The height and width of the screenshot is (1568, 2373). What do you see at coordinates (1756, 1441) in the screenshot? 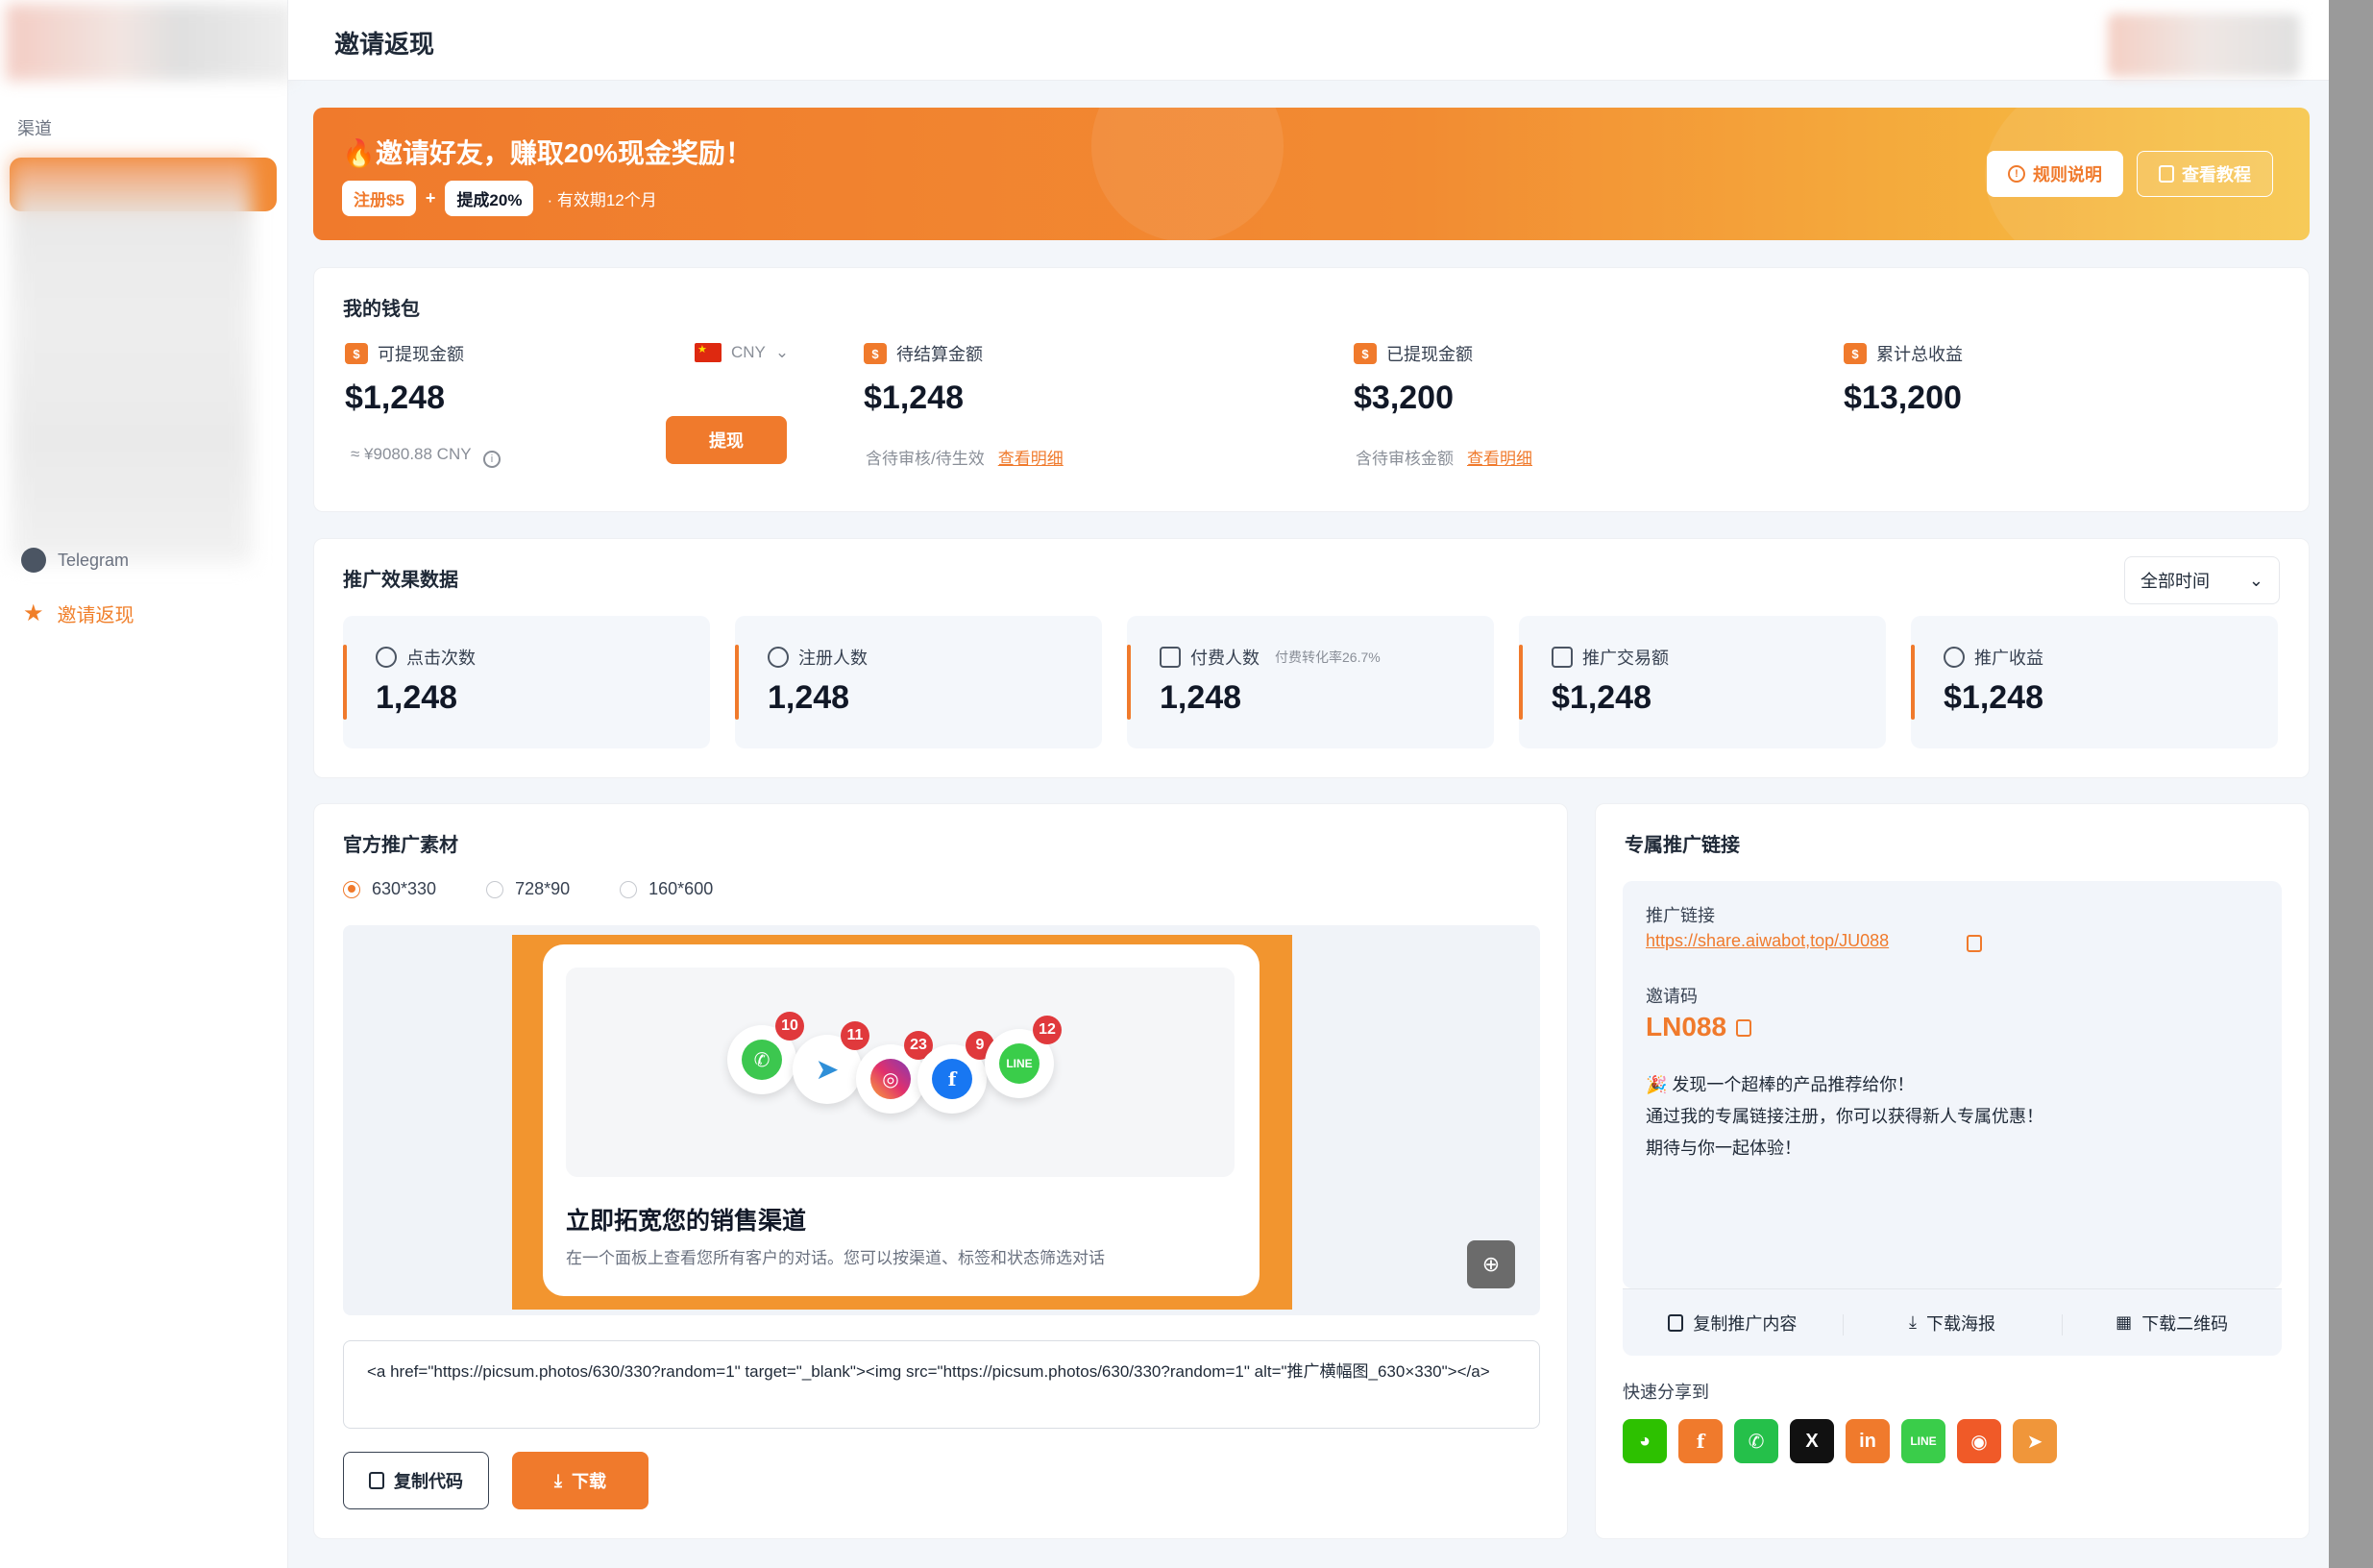
I see `whatsapp-share-icon: ✆` at bounding box center [1756, 1441].